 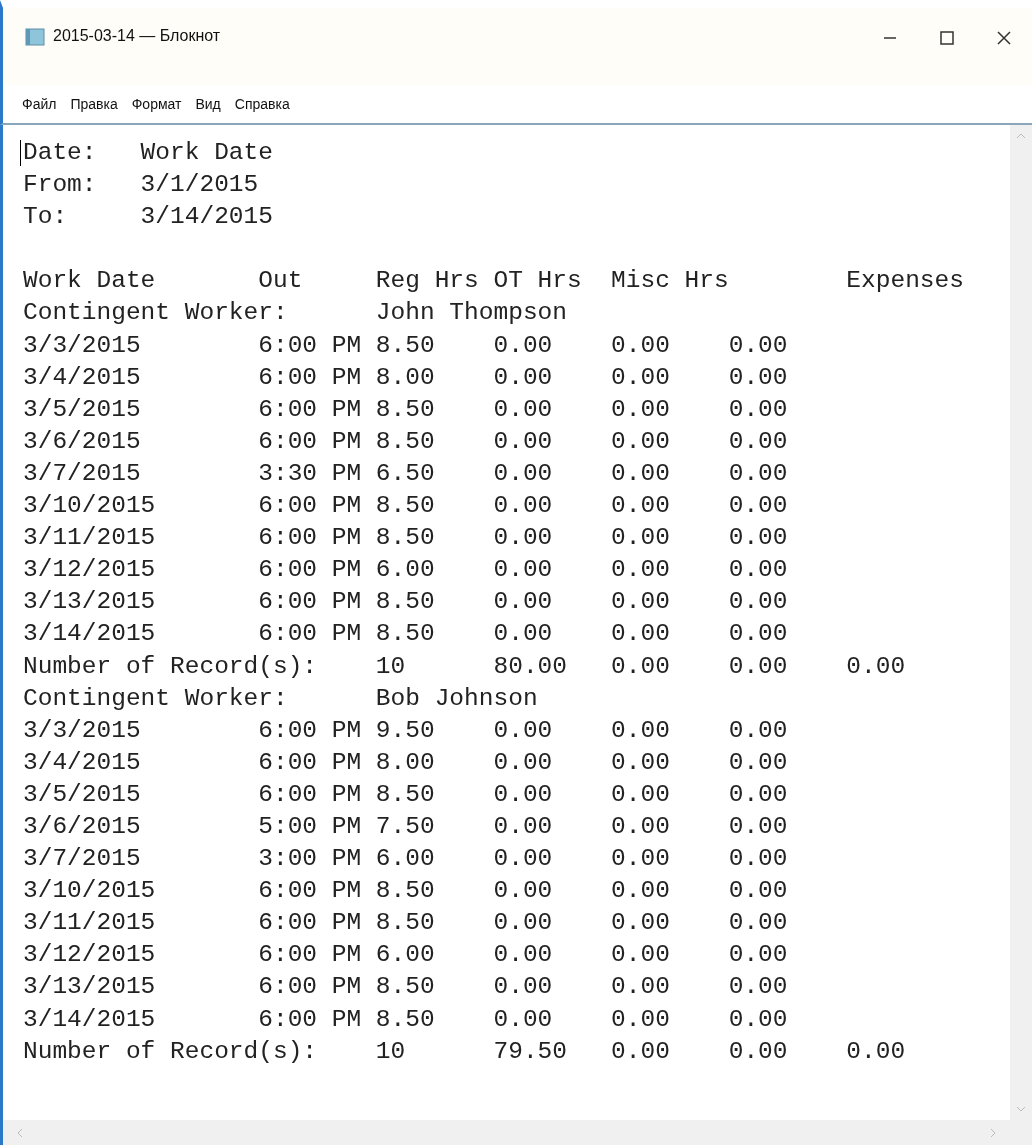 What do you see at coordinates (148, 153) in the screenshot?
I see `text-line: Date: Work Date` at bounding box center [148, 153].